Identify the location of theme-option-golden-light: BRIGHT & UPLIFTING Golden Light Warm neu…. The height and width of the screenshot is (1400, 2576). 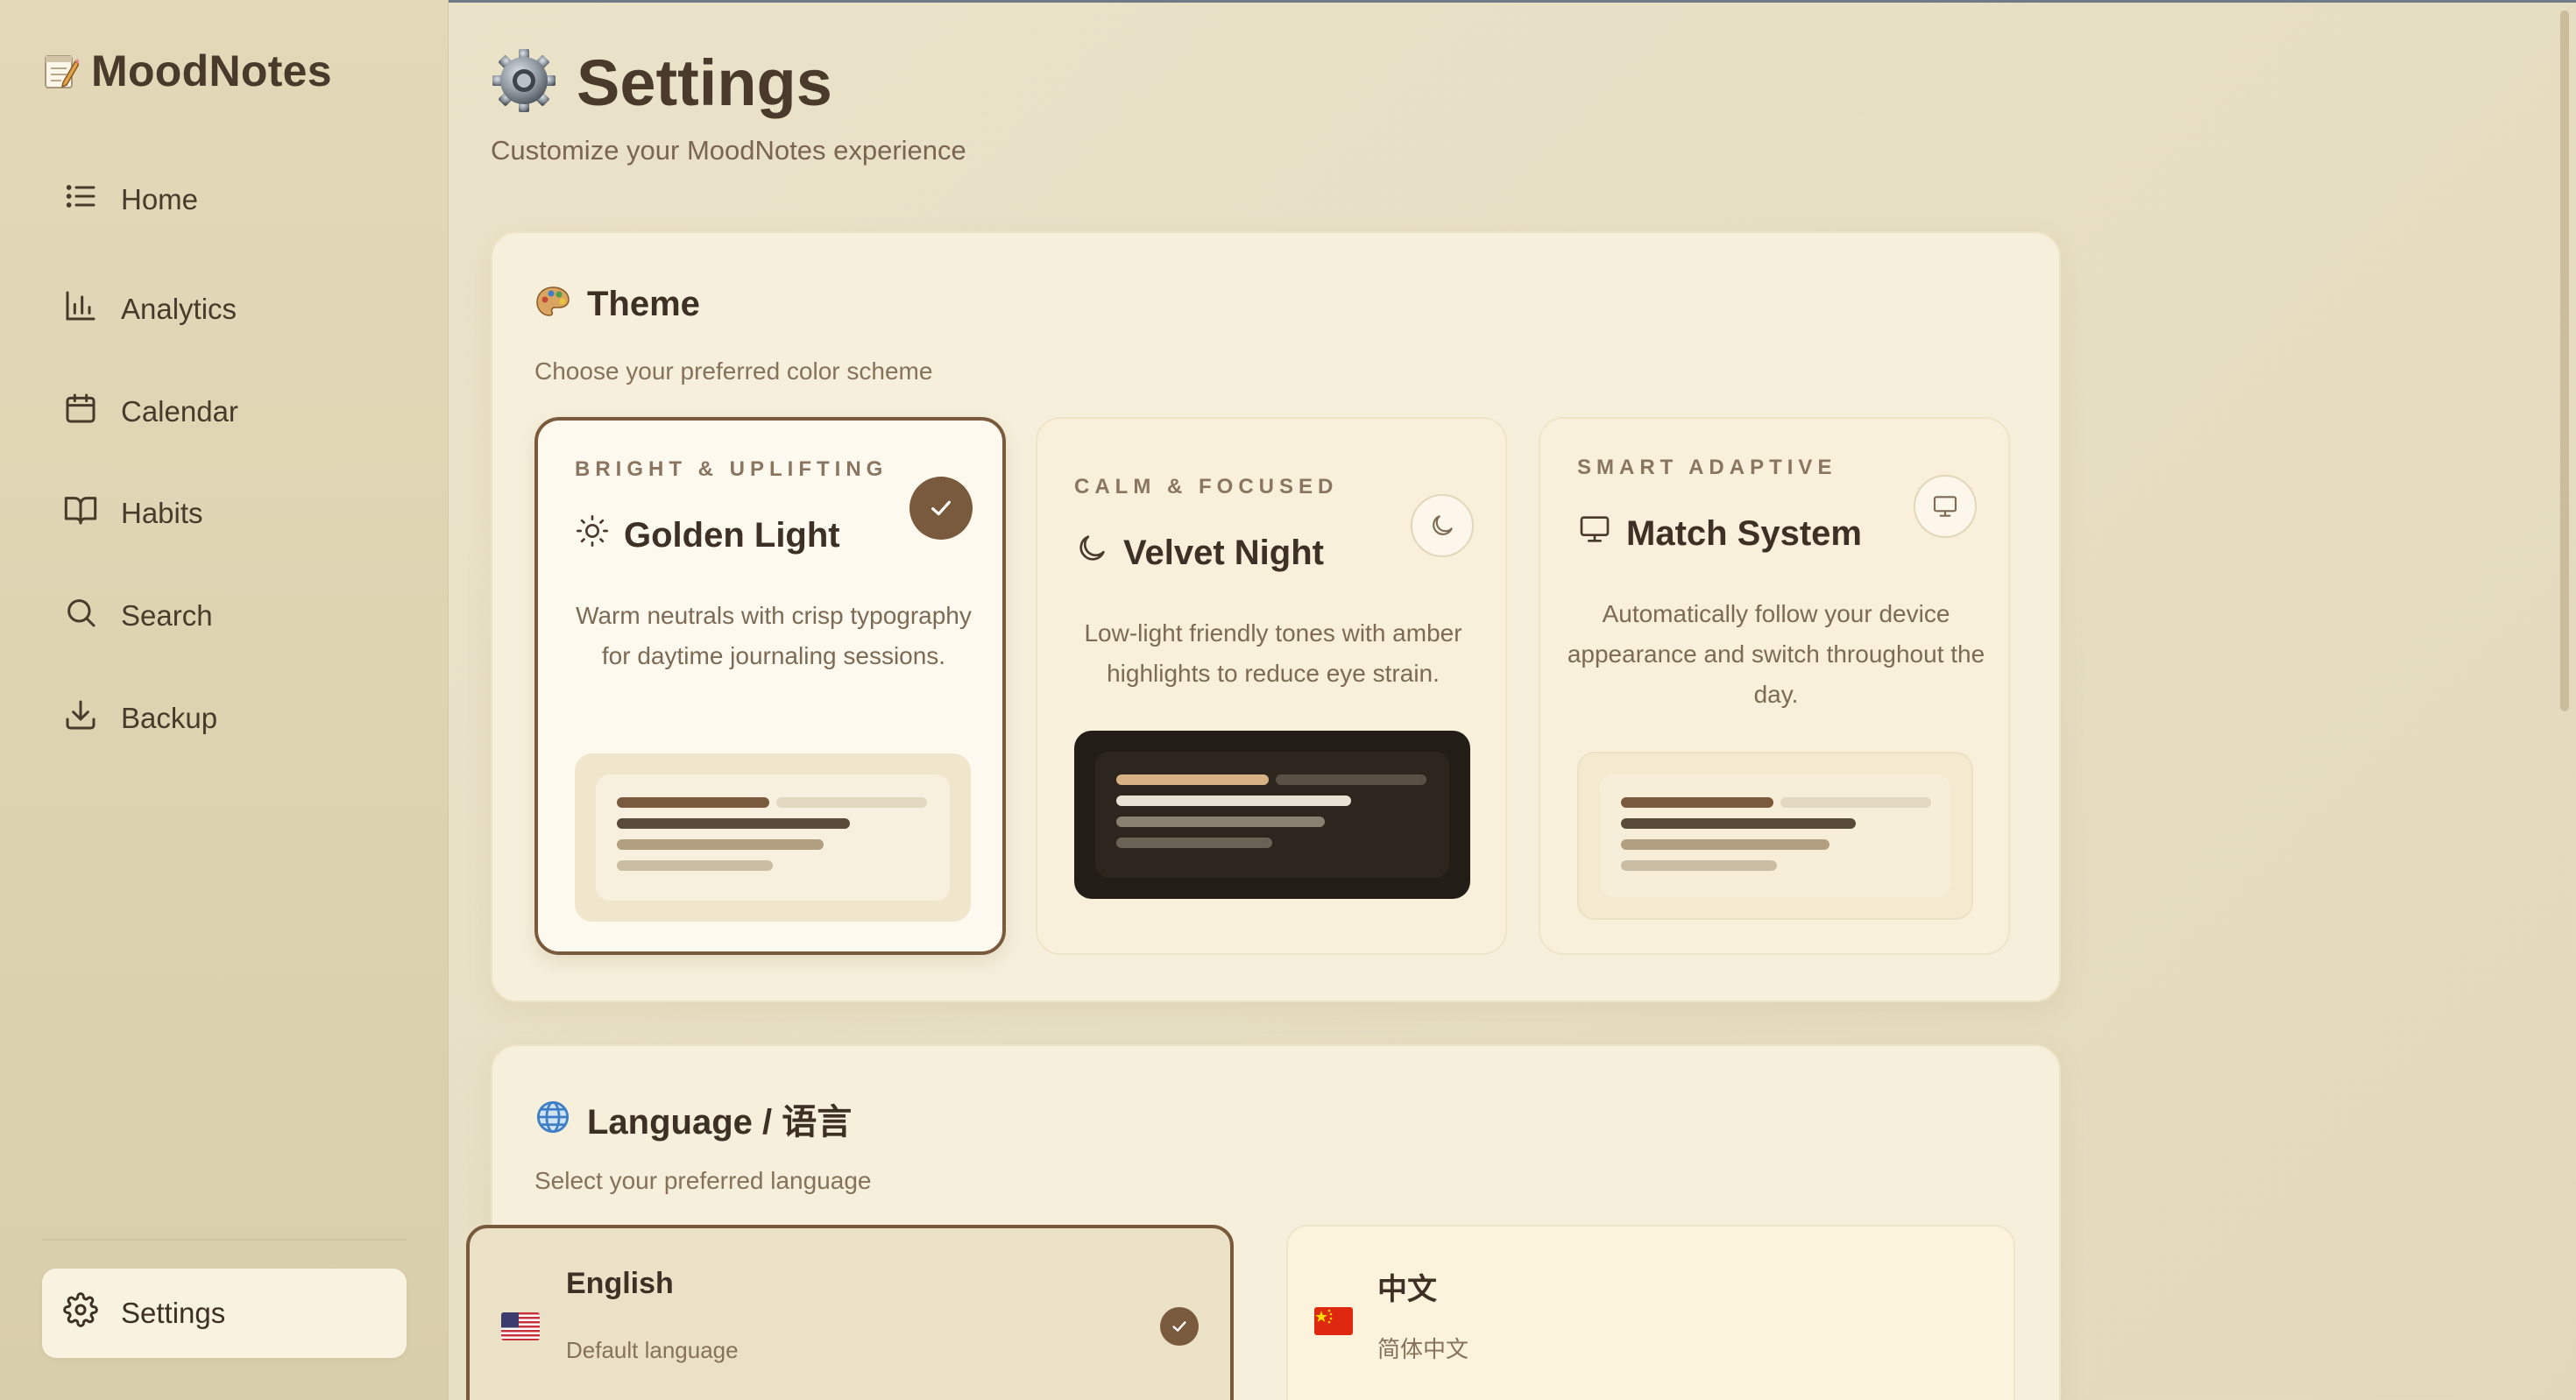
(770, 686).